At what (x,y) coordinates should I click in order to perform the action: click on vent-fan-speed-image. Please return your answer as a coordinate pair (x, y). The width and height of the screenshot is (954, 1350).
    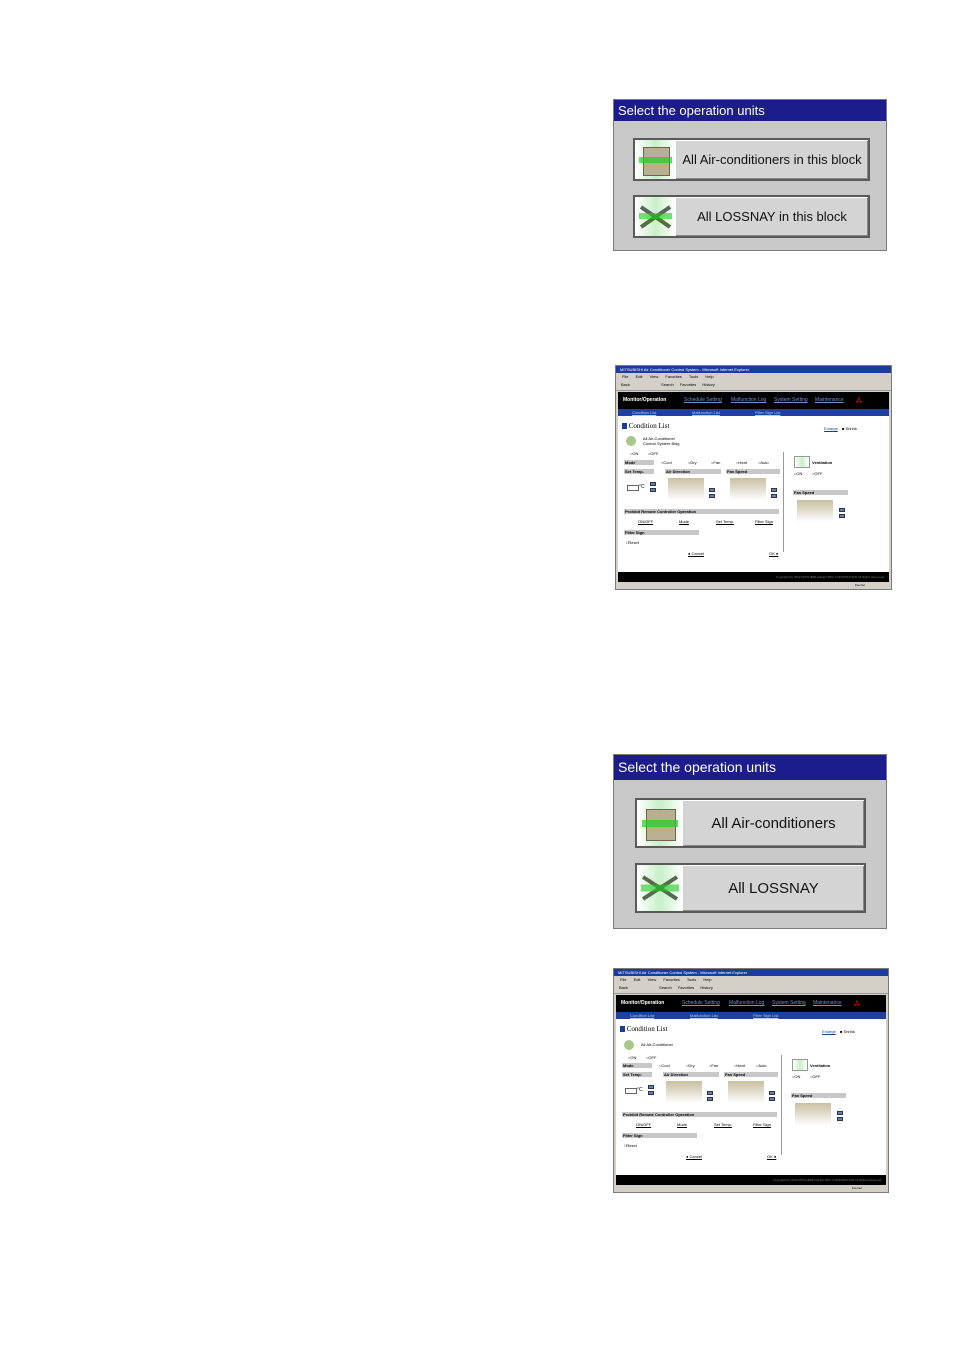
    Looking at the image, I should click on (813, 1114).